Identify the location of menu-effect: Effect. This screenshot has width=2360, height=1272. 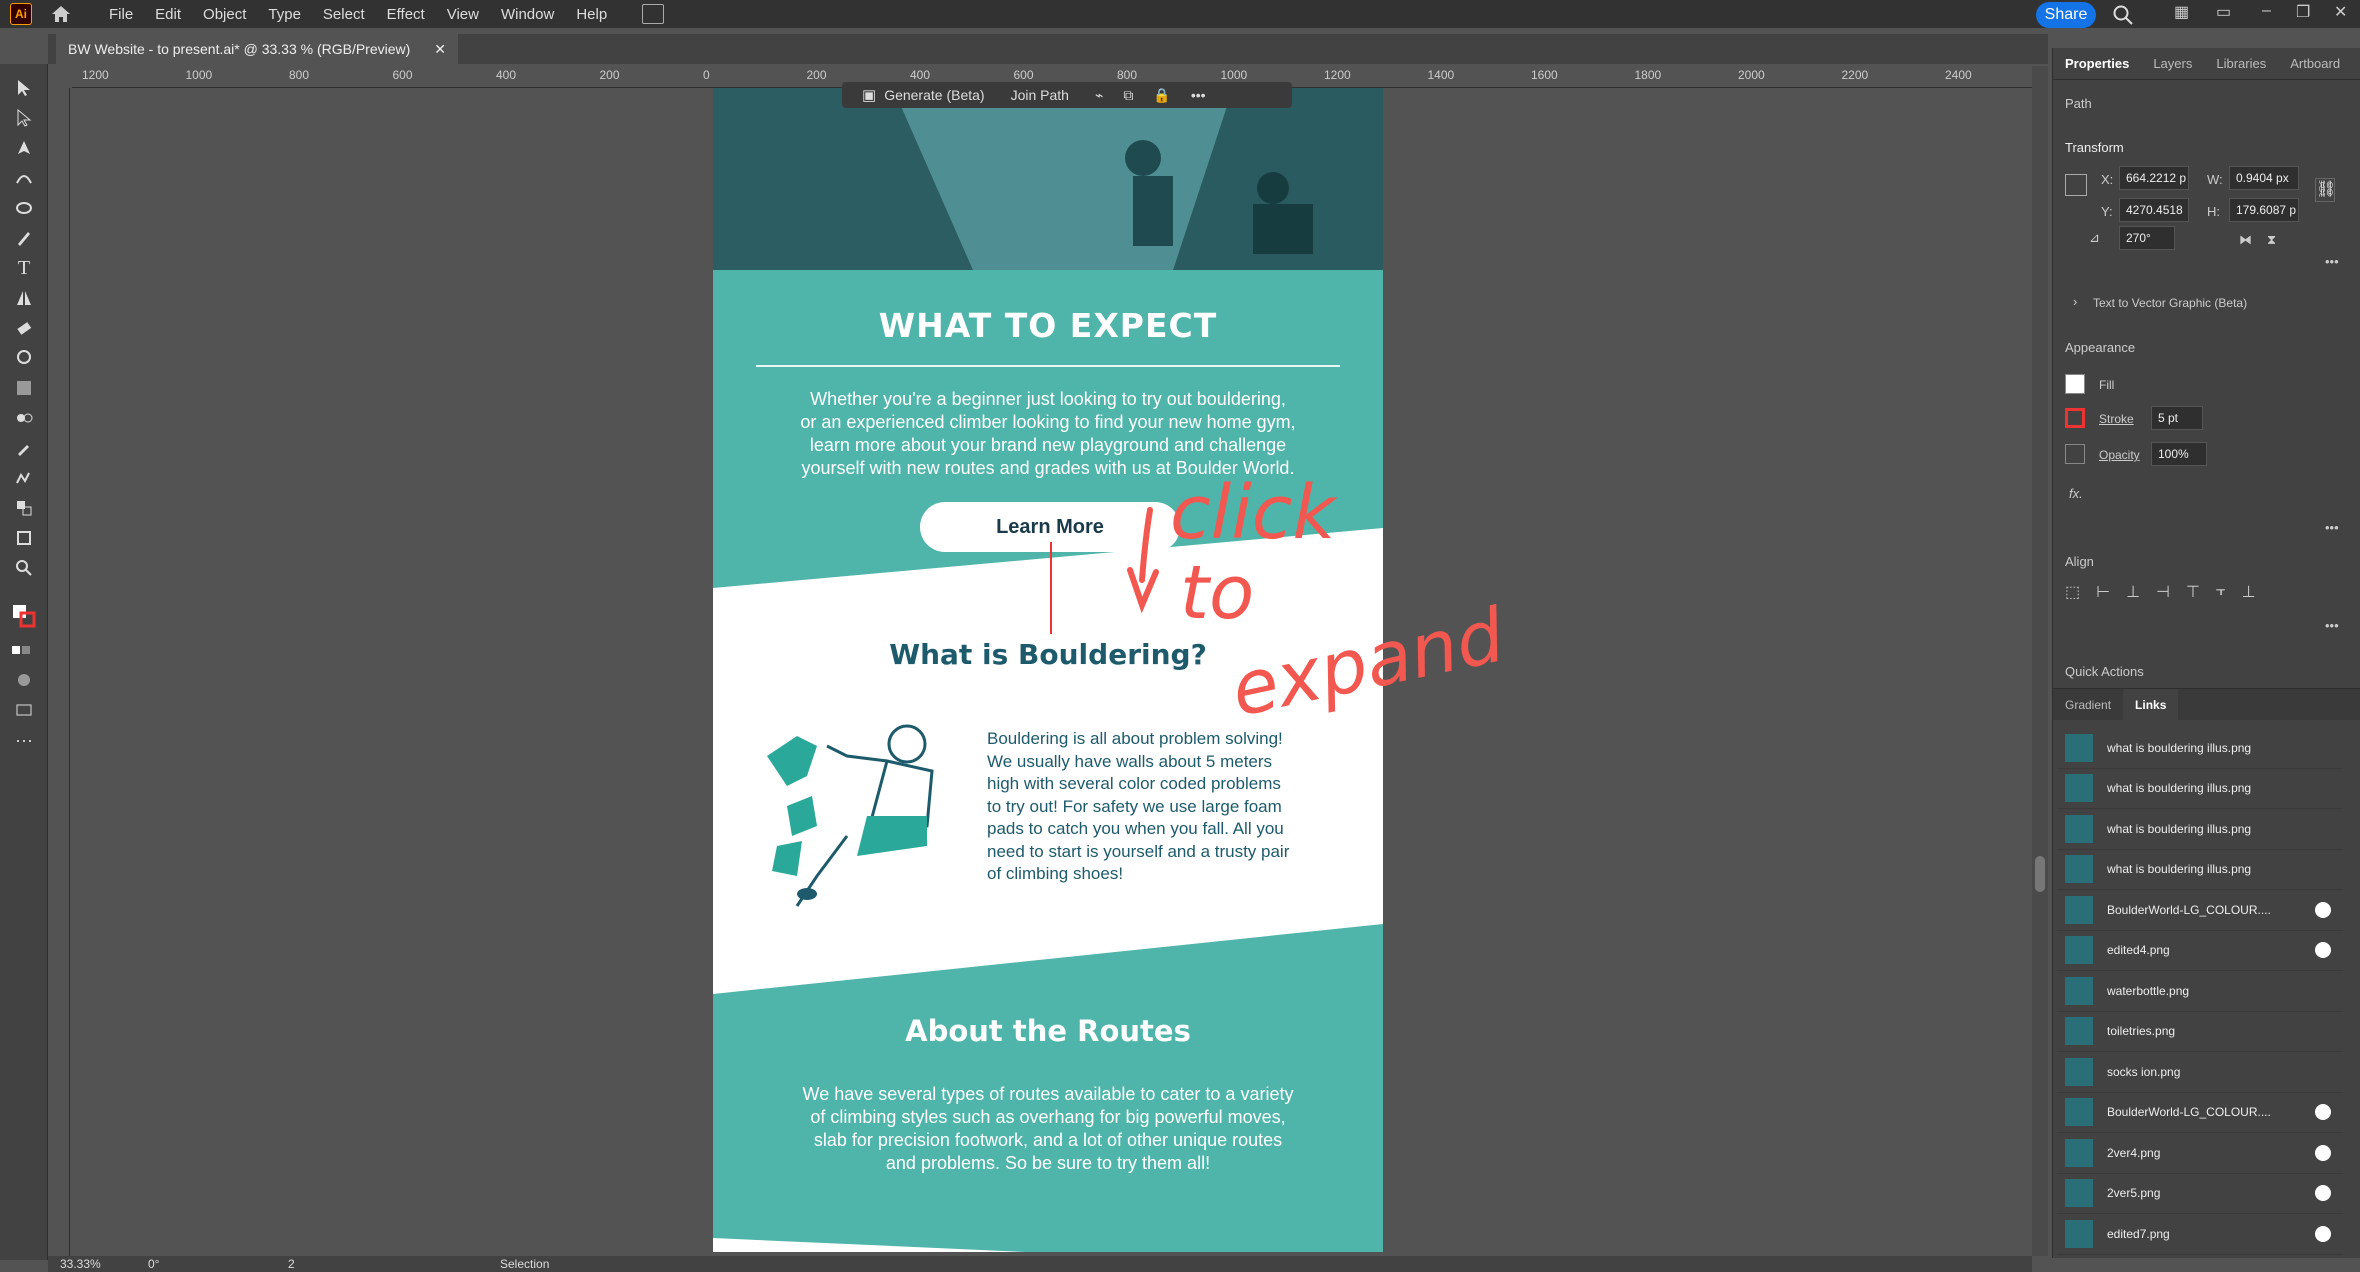
(406, 14).